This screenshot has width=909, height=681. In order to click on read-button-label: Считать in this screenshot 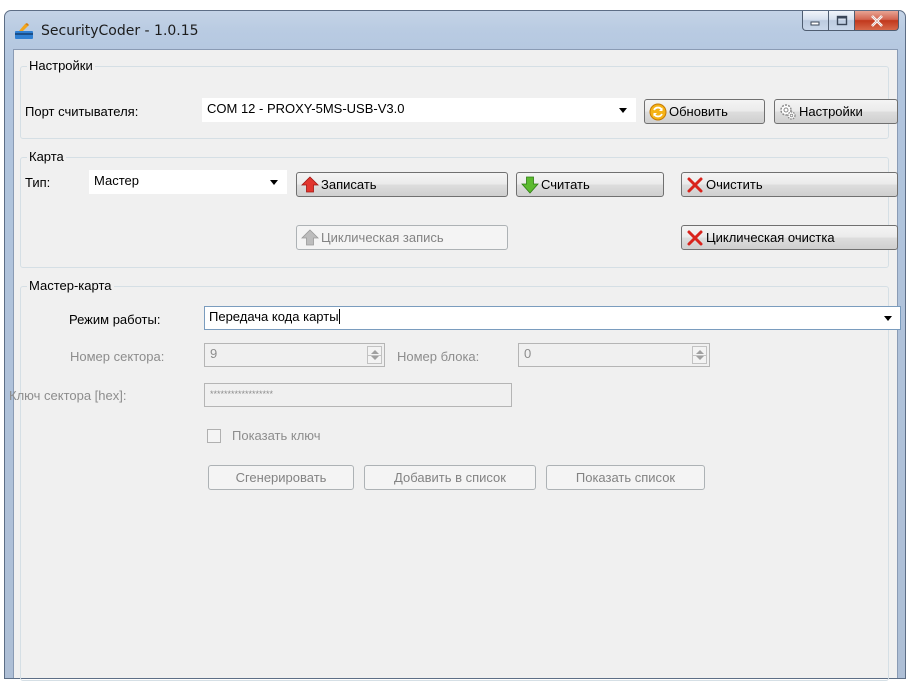, I will do `click(565, 184)`.